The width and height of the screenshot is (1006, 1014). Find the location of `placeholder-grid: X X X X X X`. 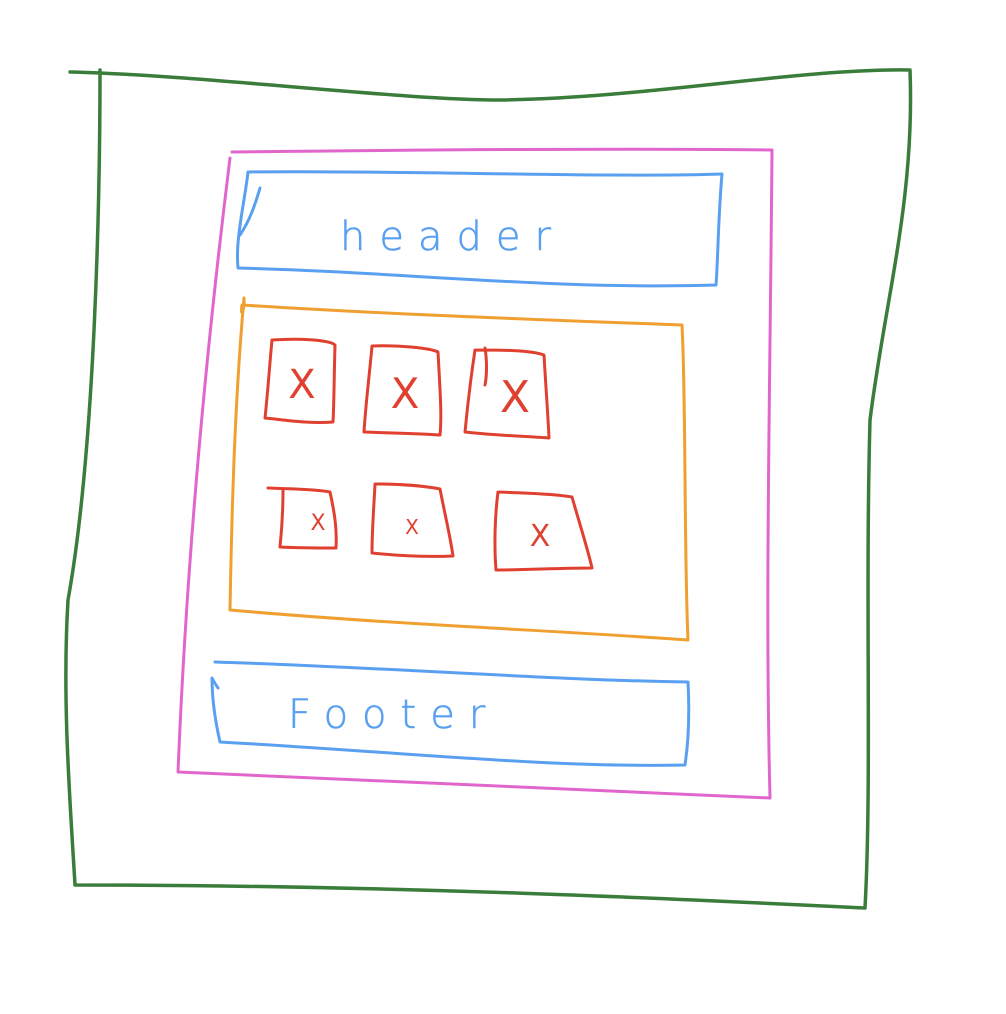

placeholder-grid: X X X X X X is located at coordinates (428, 454).